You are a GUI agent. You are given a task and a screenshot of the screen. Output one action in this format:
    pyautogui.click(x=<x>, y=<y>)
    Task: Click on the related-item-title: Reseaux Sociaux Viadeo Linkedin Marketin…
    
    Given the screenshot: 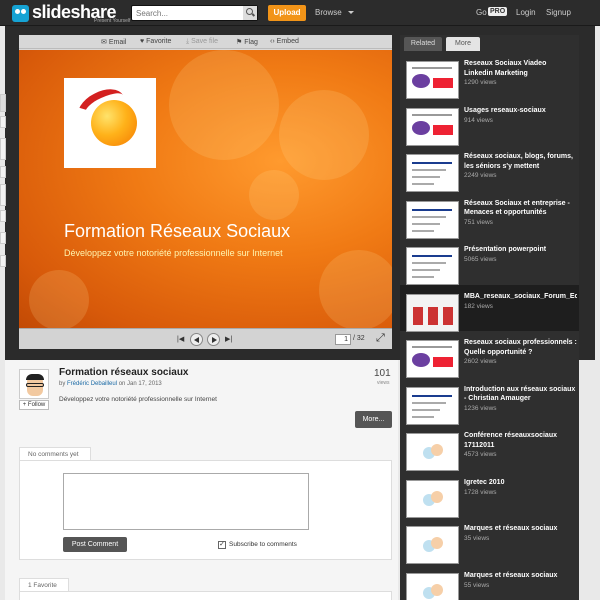 What is the action you would take?
    pyautogui.click(x=520, y=68)
    